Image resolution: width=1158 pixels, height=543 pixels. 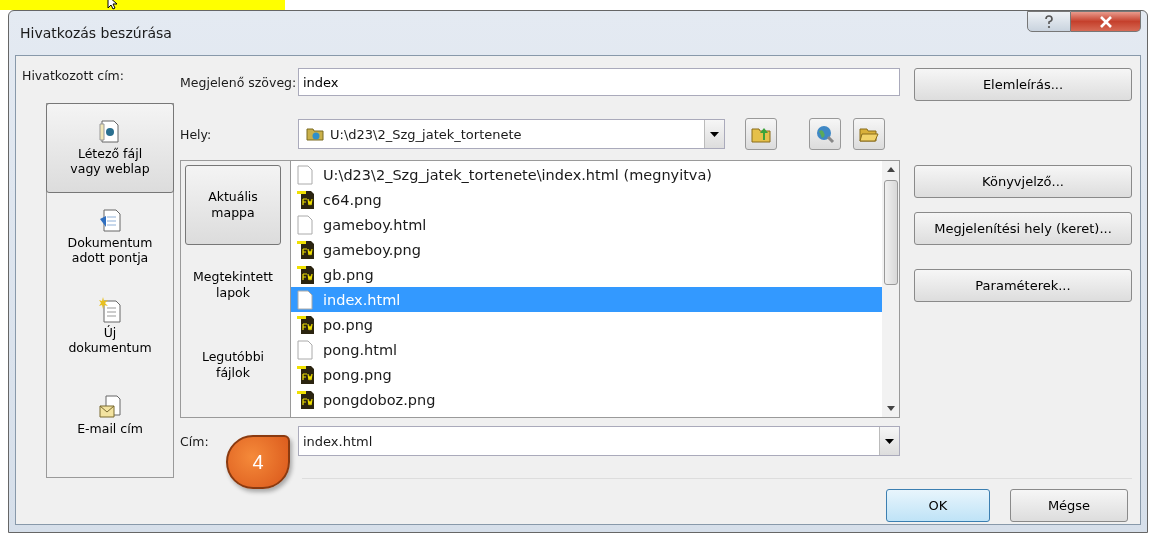 What do you see at coordinates (586, 324) in the screenshot?
I see `file-row: po.png` at bounding box center [586, 324].